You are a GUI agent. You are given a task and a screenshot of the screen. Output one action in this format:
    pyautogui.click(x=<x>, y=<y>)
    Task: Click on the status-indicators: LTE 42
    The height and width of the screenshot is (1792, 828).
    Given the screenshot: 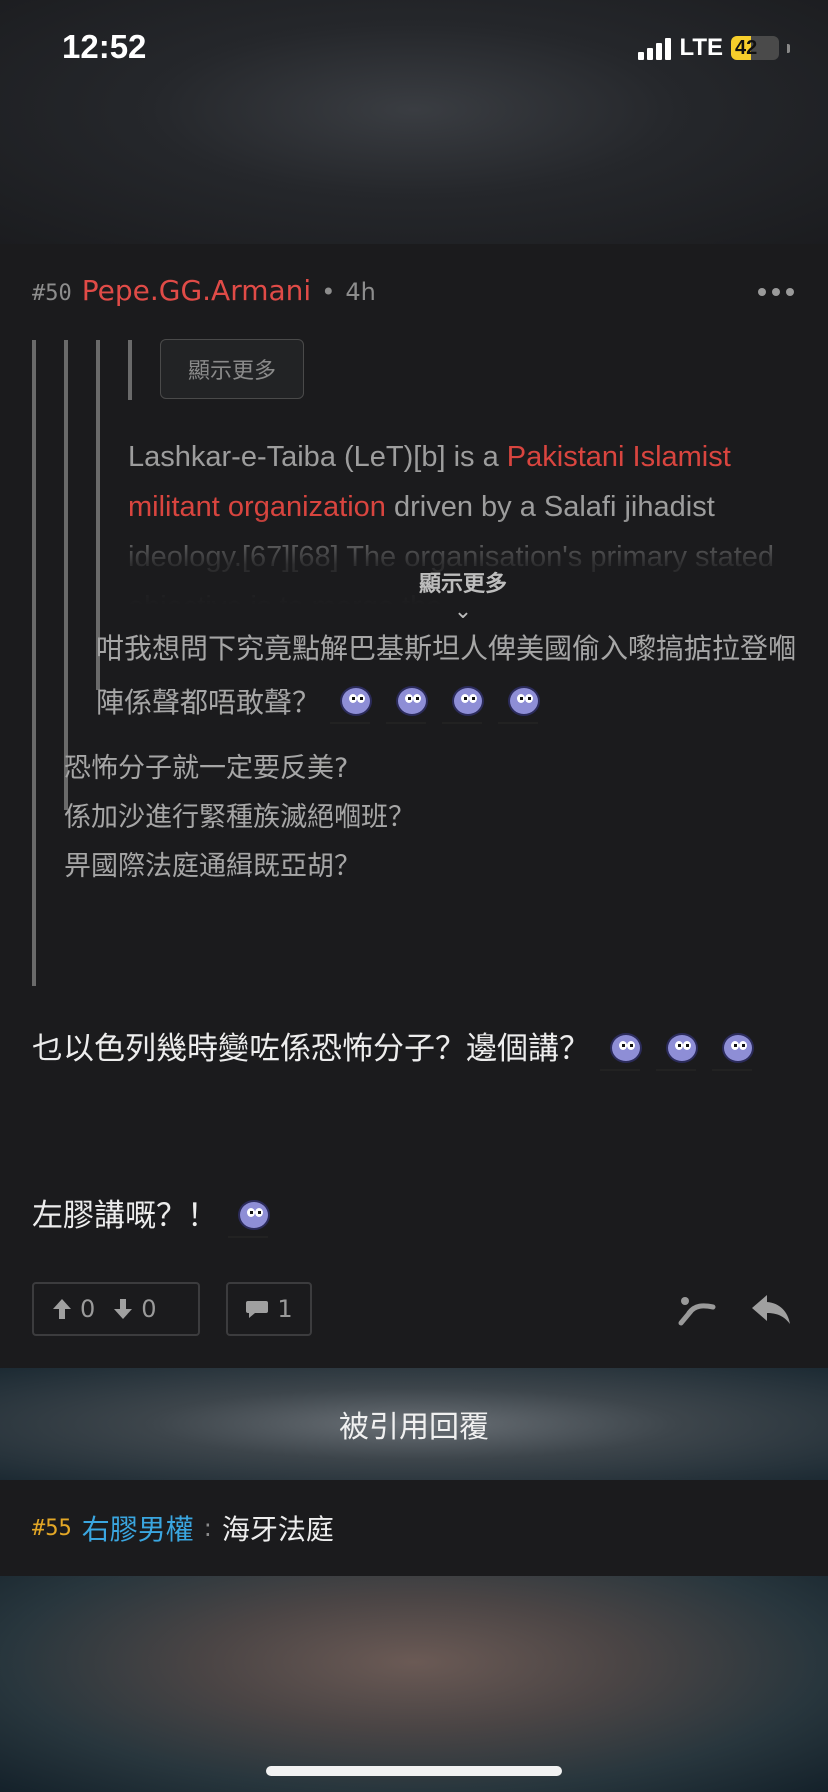 What is the action you would take?
    pyautogui.click(x=714, y=48)
    